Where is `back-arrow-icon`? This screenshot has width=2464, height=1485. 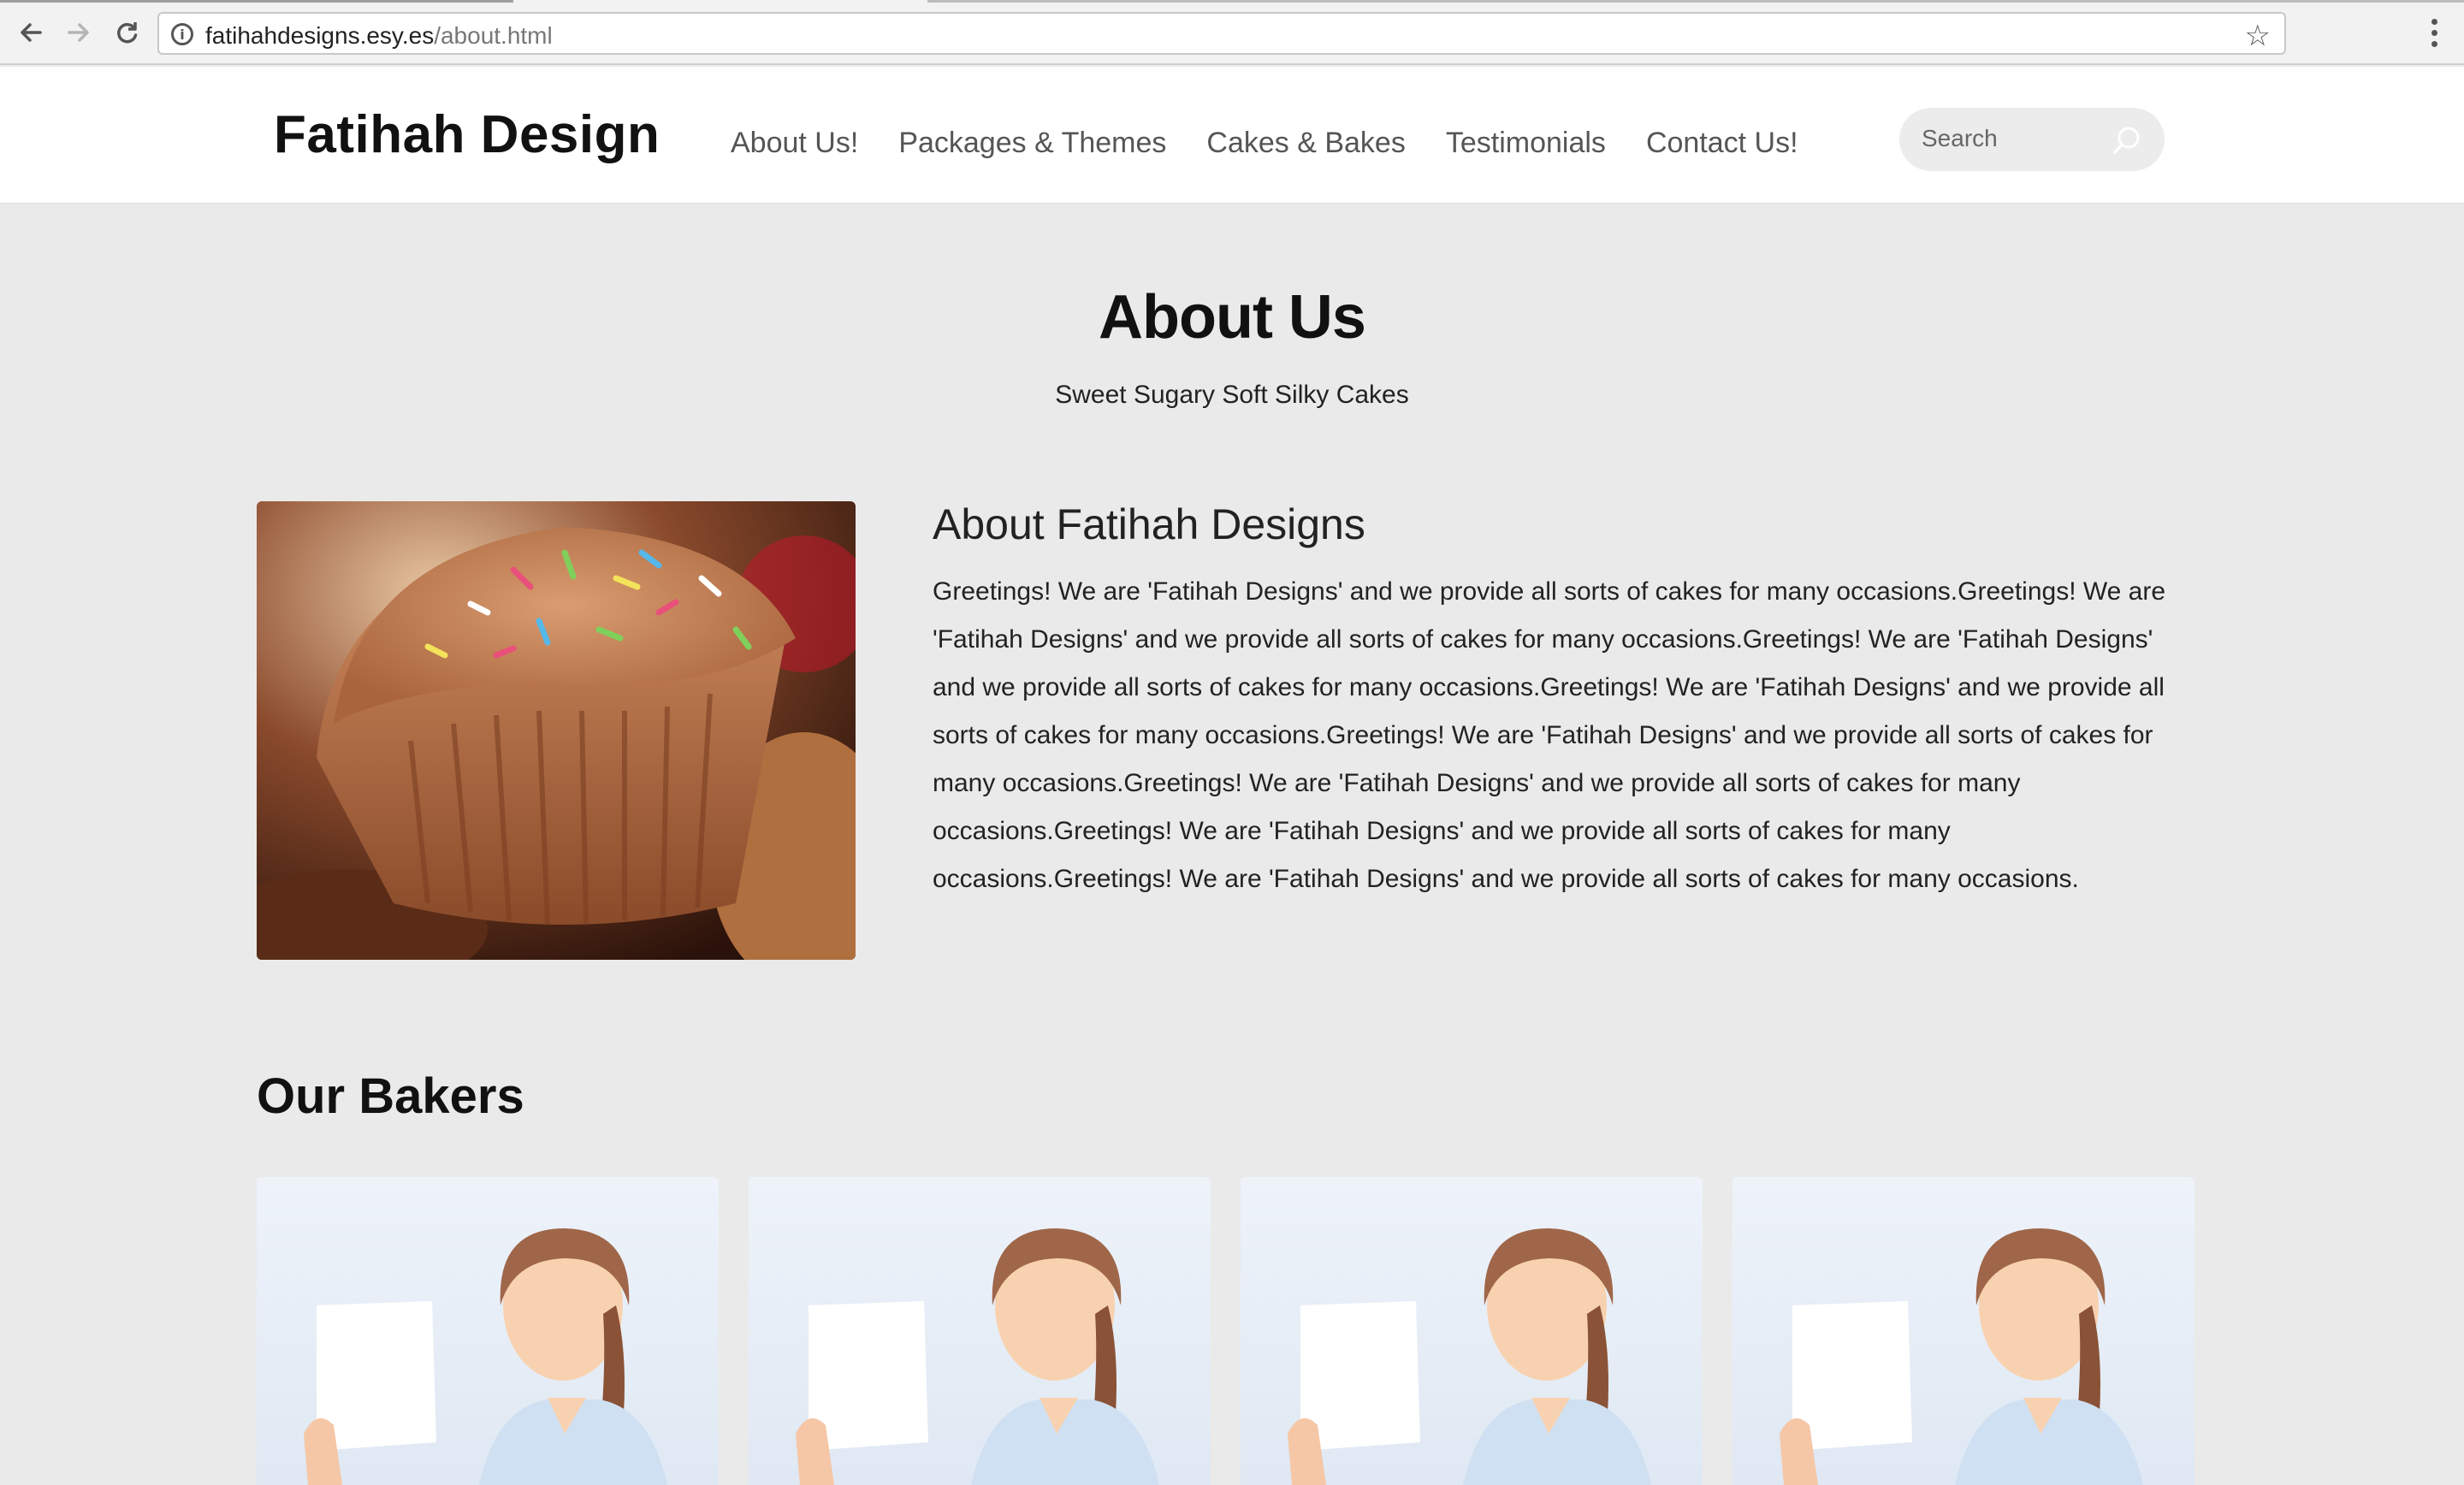 back-arrow-icon is located at coordinates (31, 32).